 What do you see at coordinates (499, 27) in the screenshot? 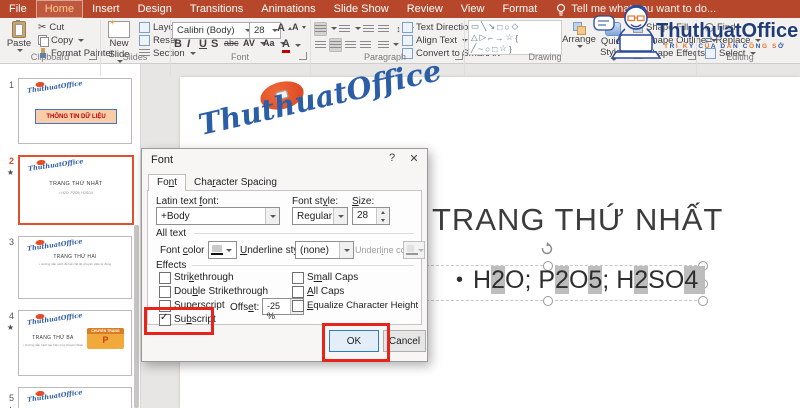
I see `rectangle-shape-icon: □` at bounding box center [499, 27].